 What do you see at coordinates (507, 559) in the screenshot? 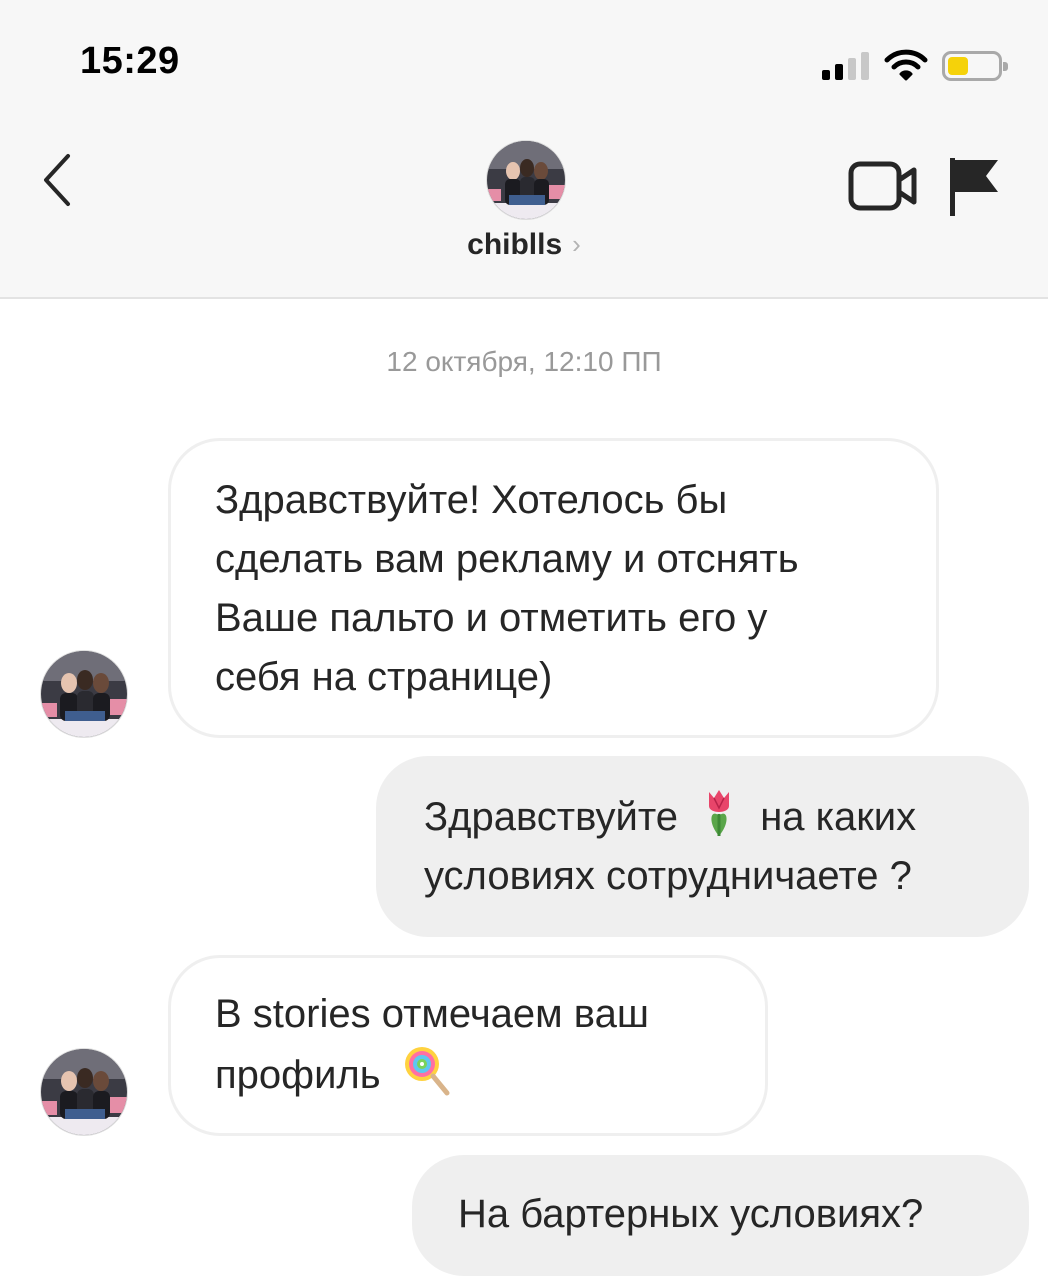
I see `message-text-line: сделать вам рекламу и отснять` at bounding box center [507, 559].